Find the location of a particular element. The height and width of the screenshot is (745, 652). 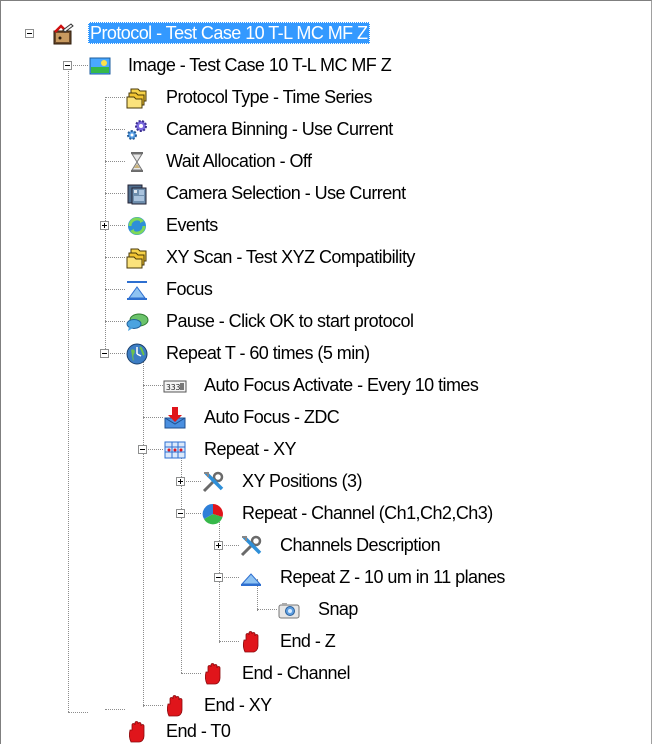

gears-icon is located at coordinates (137, 130).